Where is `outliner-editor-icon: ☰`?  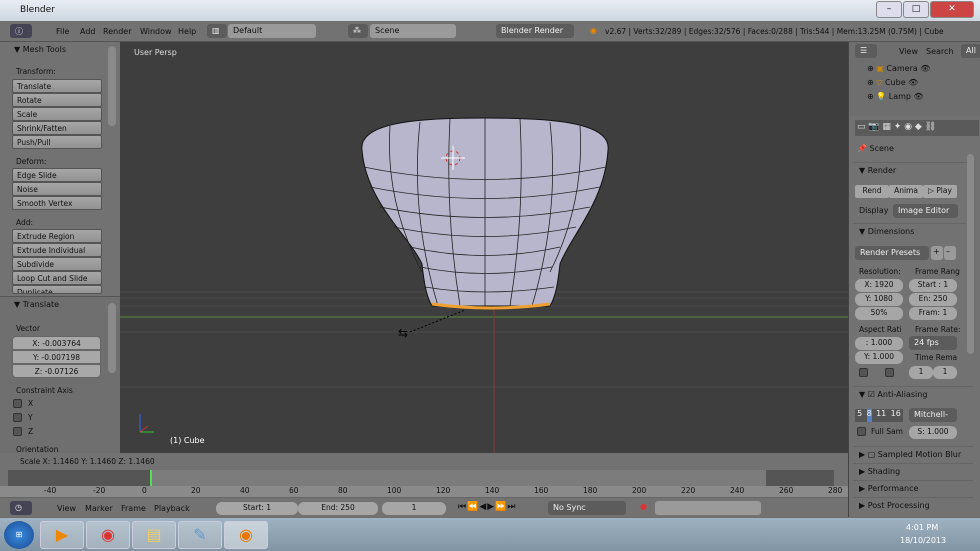 outliner-editor-icon: ☰ is located at coordinates (866, 51).